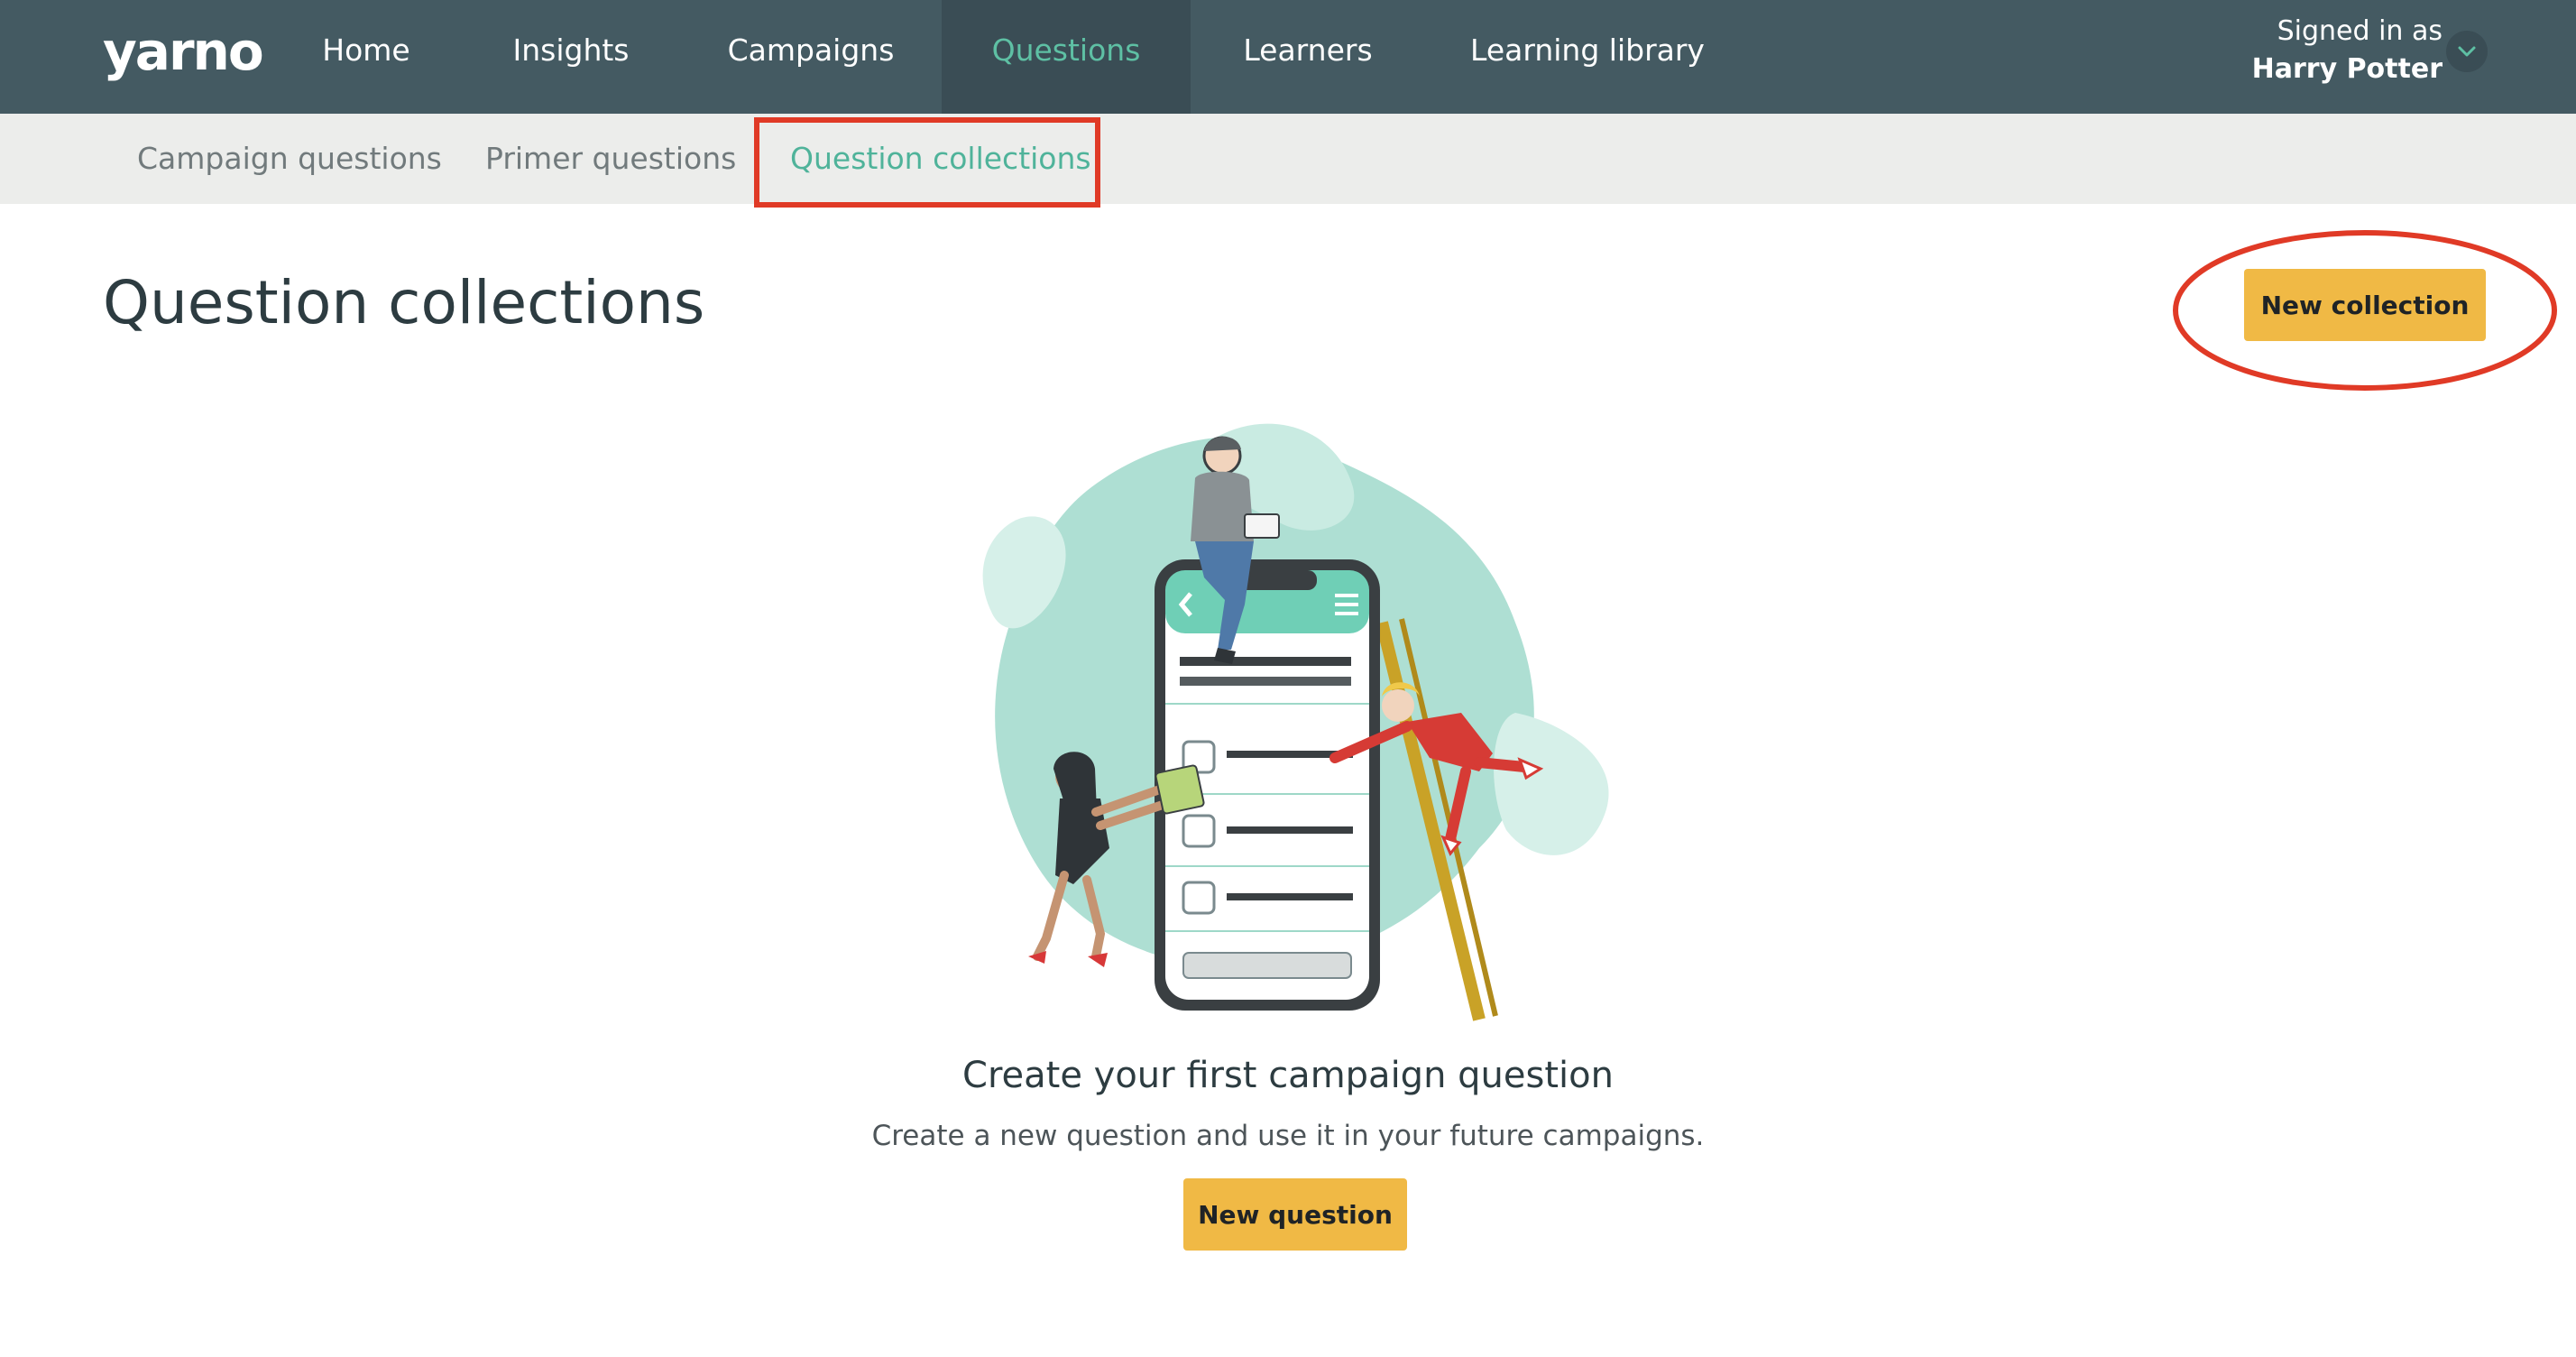  Describe the element at coordinates (1296, 722) in the screenshot. I see `empty-state-illustration` at that location.